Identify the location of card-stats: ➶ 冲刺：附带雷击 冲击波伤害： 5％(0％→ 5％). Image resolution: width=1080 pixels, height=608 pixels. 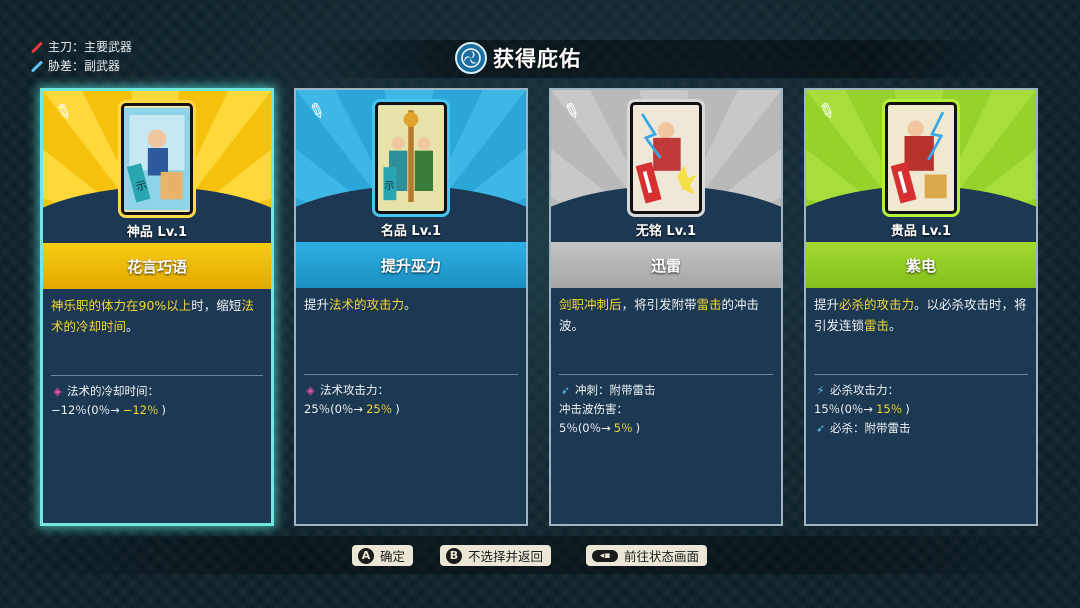
(666, 409).